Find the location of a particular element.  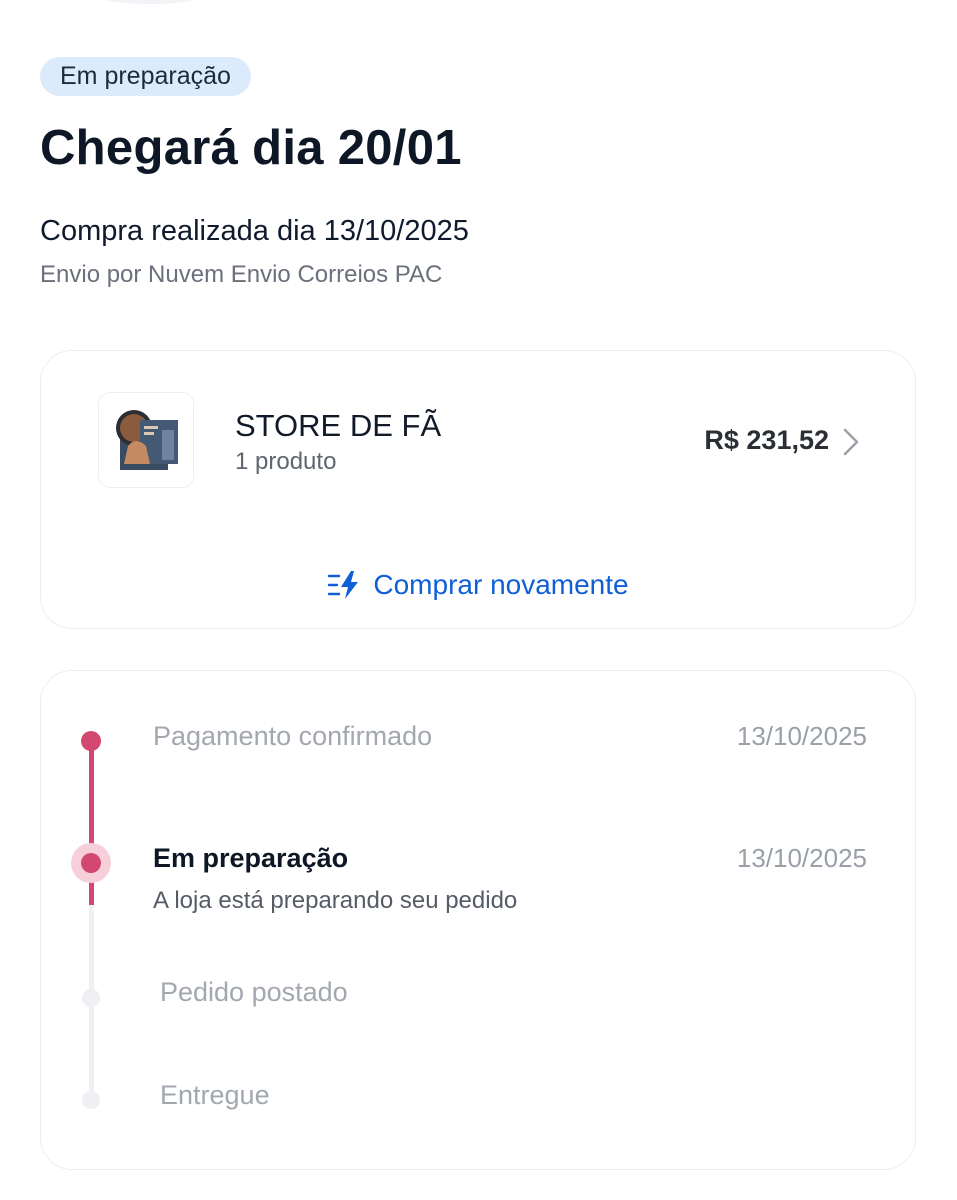

step-posted-label: Pedido postado is located at coordinates (254, 992).